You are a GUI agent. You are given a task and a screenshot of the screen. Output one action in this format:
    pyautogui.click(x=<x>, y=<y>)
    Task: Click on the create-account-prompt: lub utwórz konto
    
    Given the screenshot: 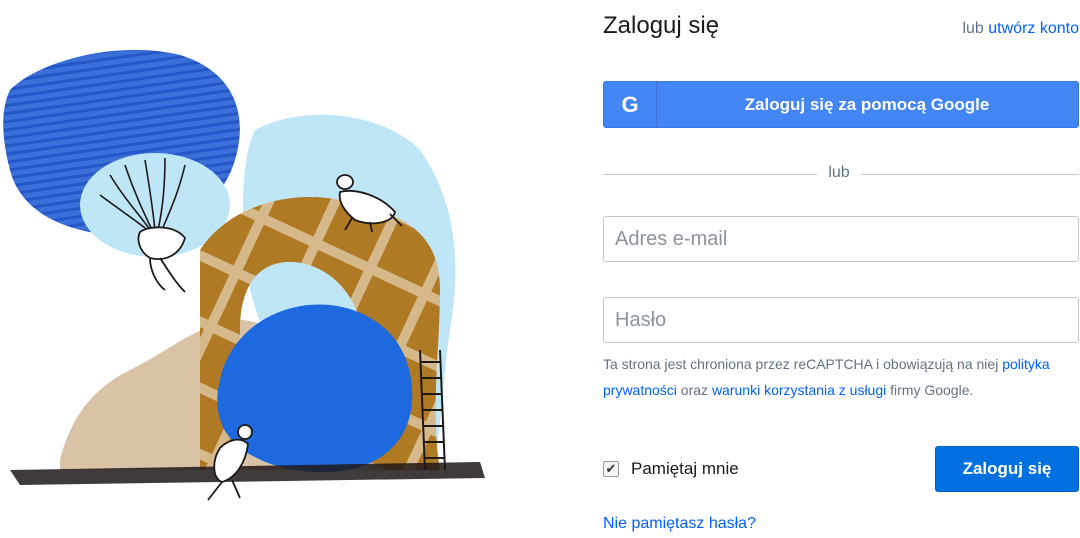 What is the action you would take?
    pyautogui.click(x=1020, y=29)
    